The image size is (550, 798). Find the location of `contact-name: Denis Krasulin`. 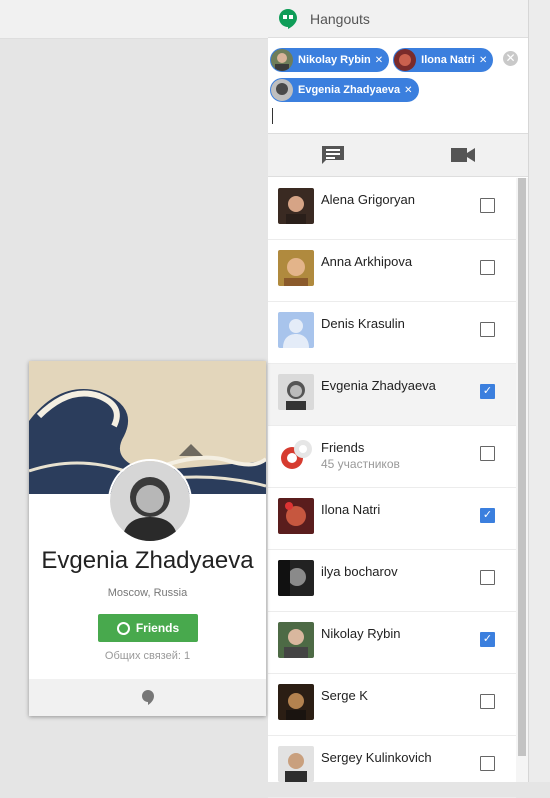

contact-name: Denis Krasulin is located at coordinates (363, 323).